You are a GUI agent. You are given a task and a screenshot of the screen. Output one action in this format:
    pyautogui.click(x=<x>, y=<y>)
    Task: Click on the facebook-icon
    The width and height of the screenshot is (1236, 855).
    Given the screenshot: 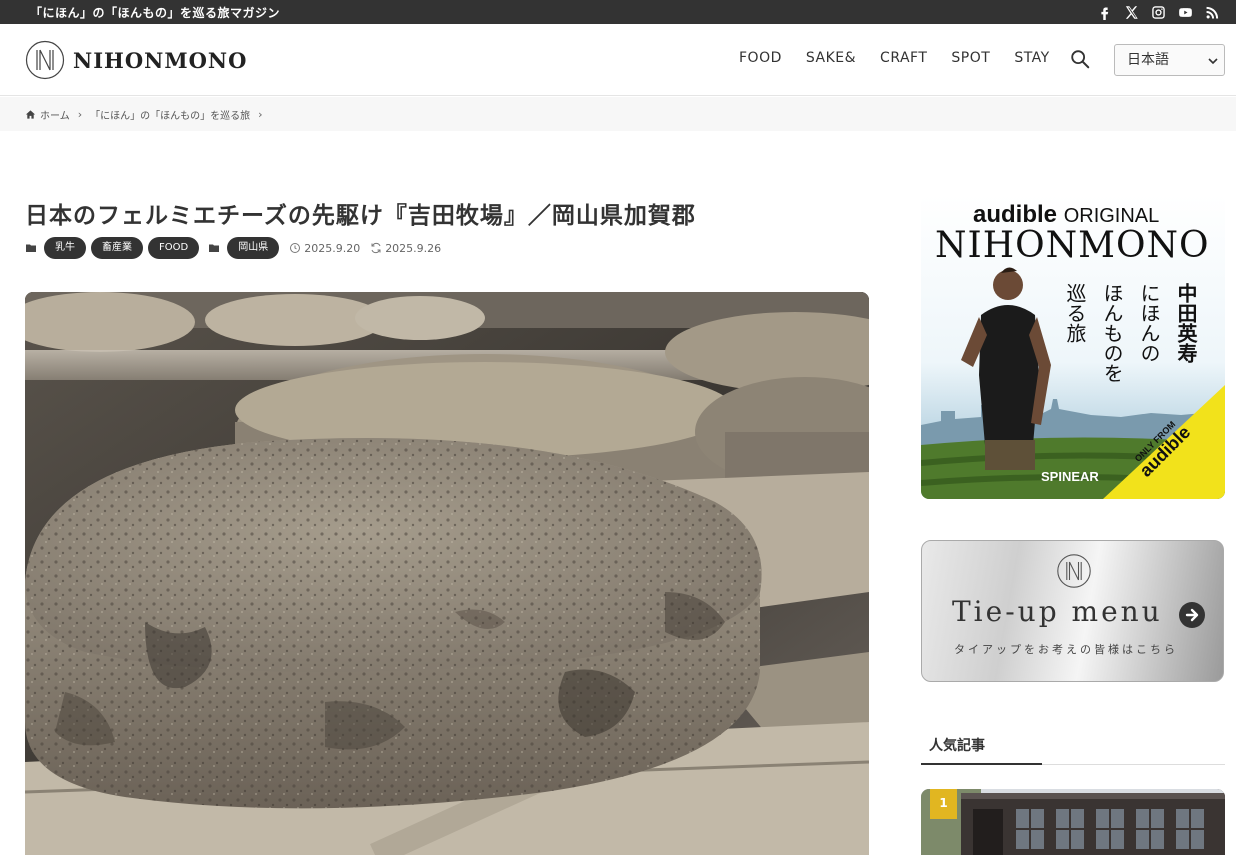 What is the action you would take?
    pyautogui.click(x=1104, y=12)
    